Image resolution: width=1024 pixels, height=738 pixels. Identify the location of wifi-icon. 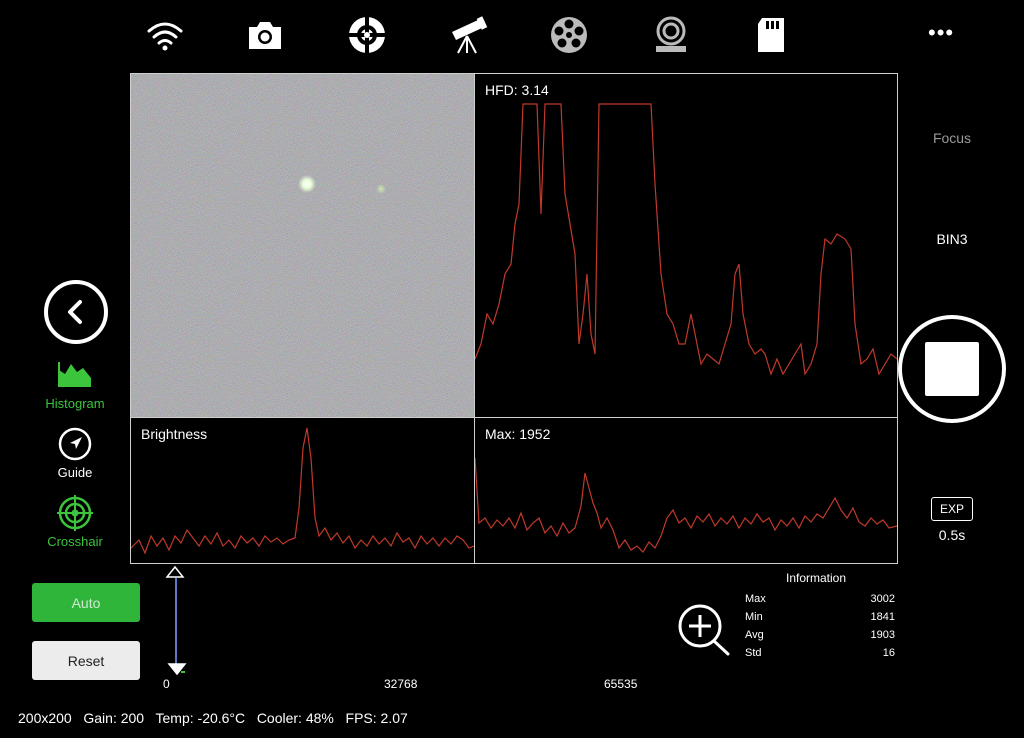
(165, 35).